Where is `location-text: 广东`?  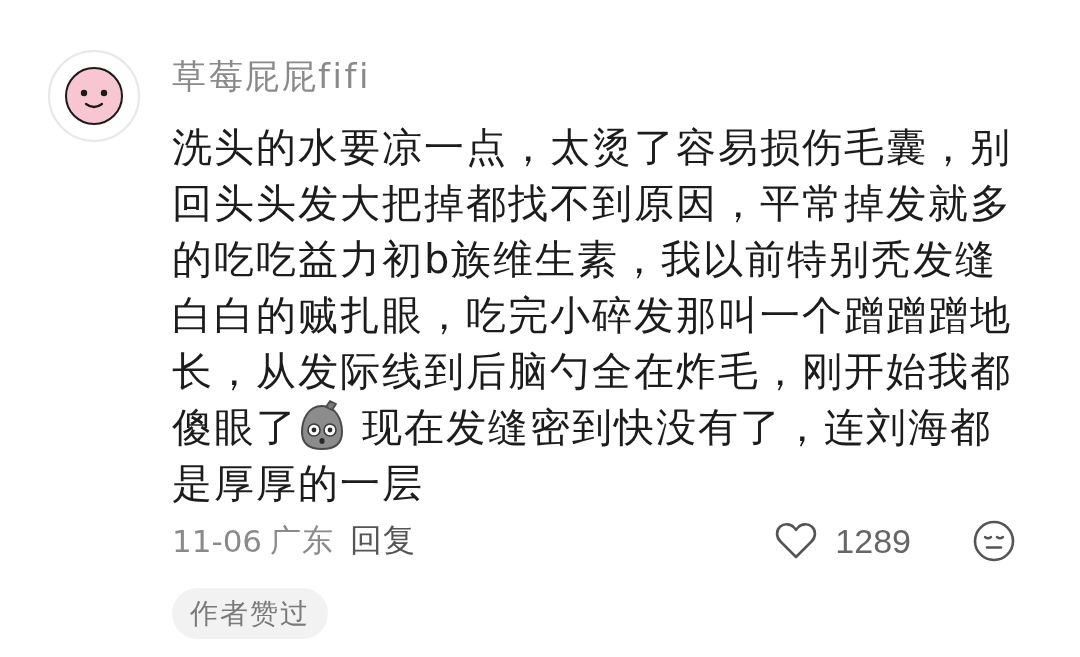
location-text: 广东 is located at coordinates (302, 540).